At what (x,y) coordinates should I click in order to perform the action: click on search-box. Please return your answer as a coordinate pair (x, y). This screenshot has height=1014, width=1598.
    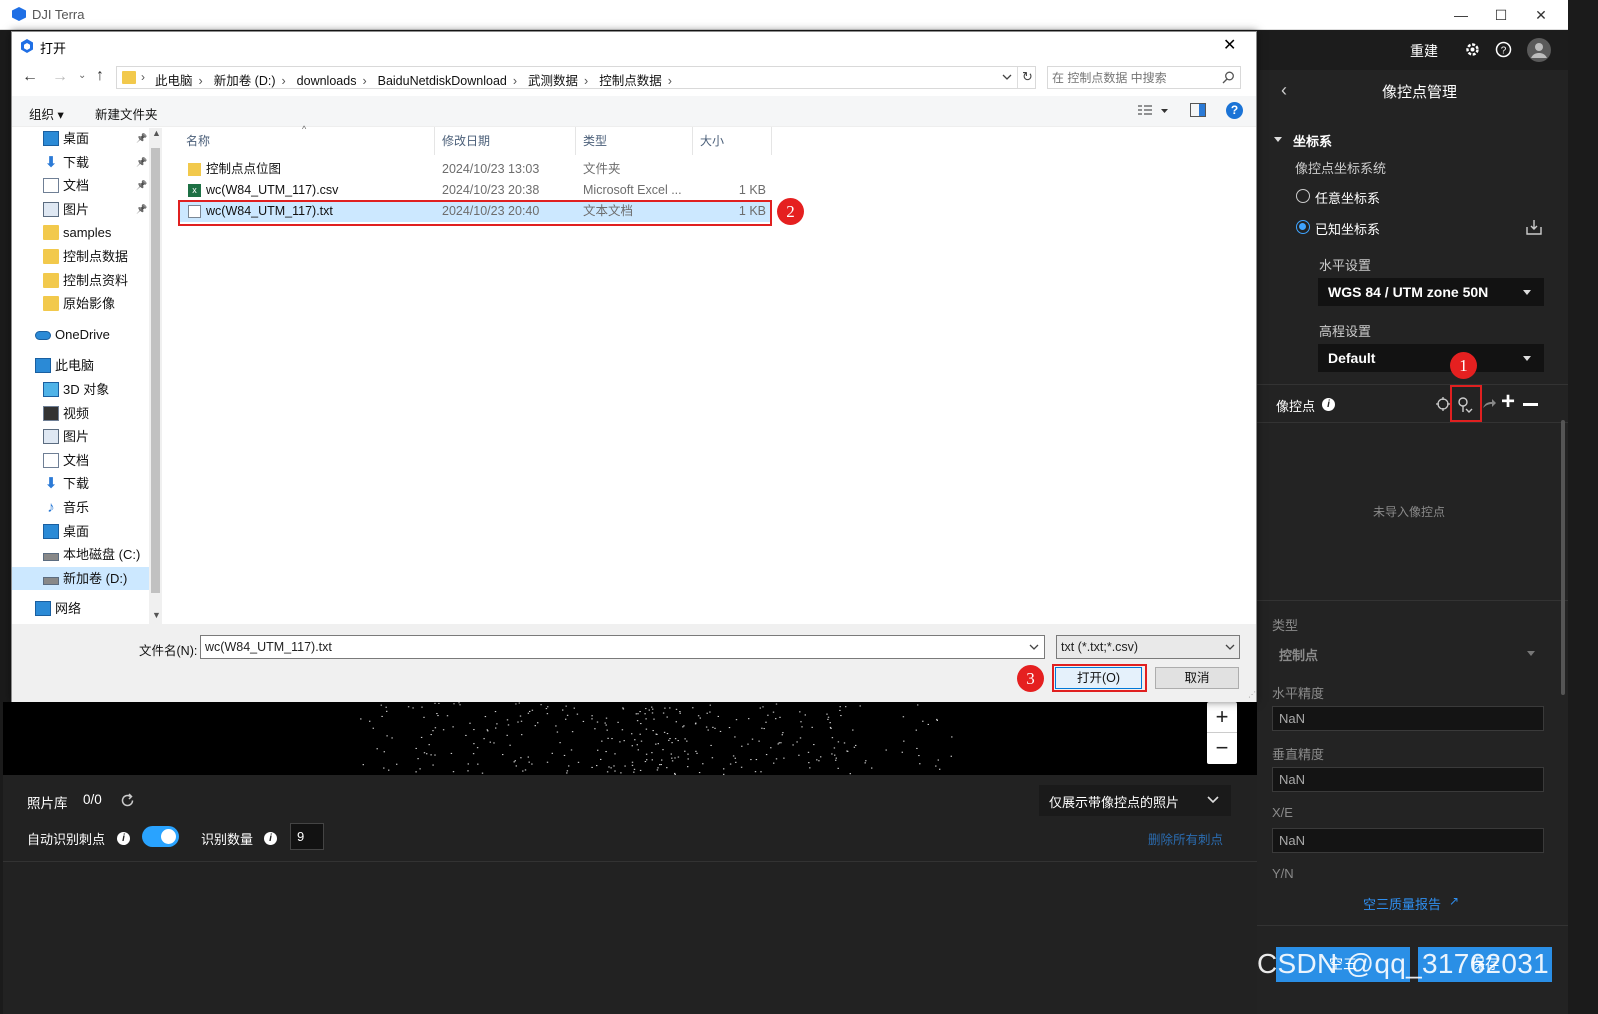
    Looking at the image, I should click on (1144, 77).